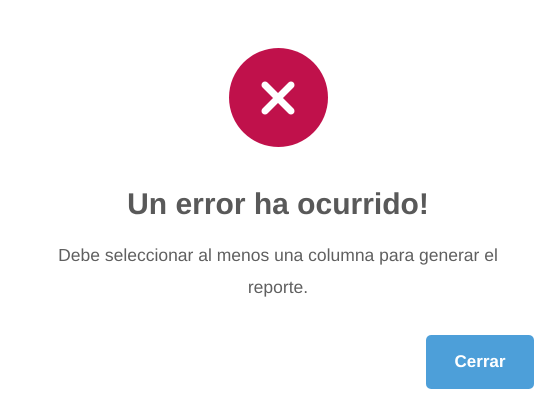  What do you see at coordinates (278, 205) in the screenshot?
I see `dialog-title: Un error ha ocurrido!` at bounding box center [278, 205].